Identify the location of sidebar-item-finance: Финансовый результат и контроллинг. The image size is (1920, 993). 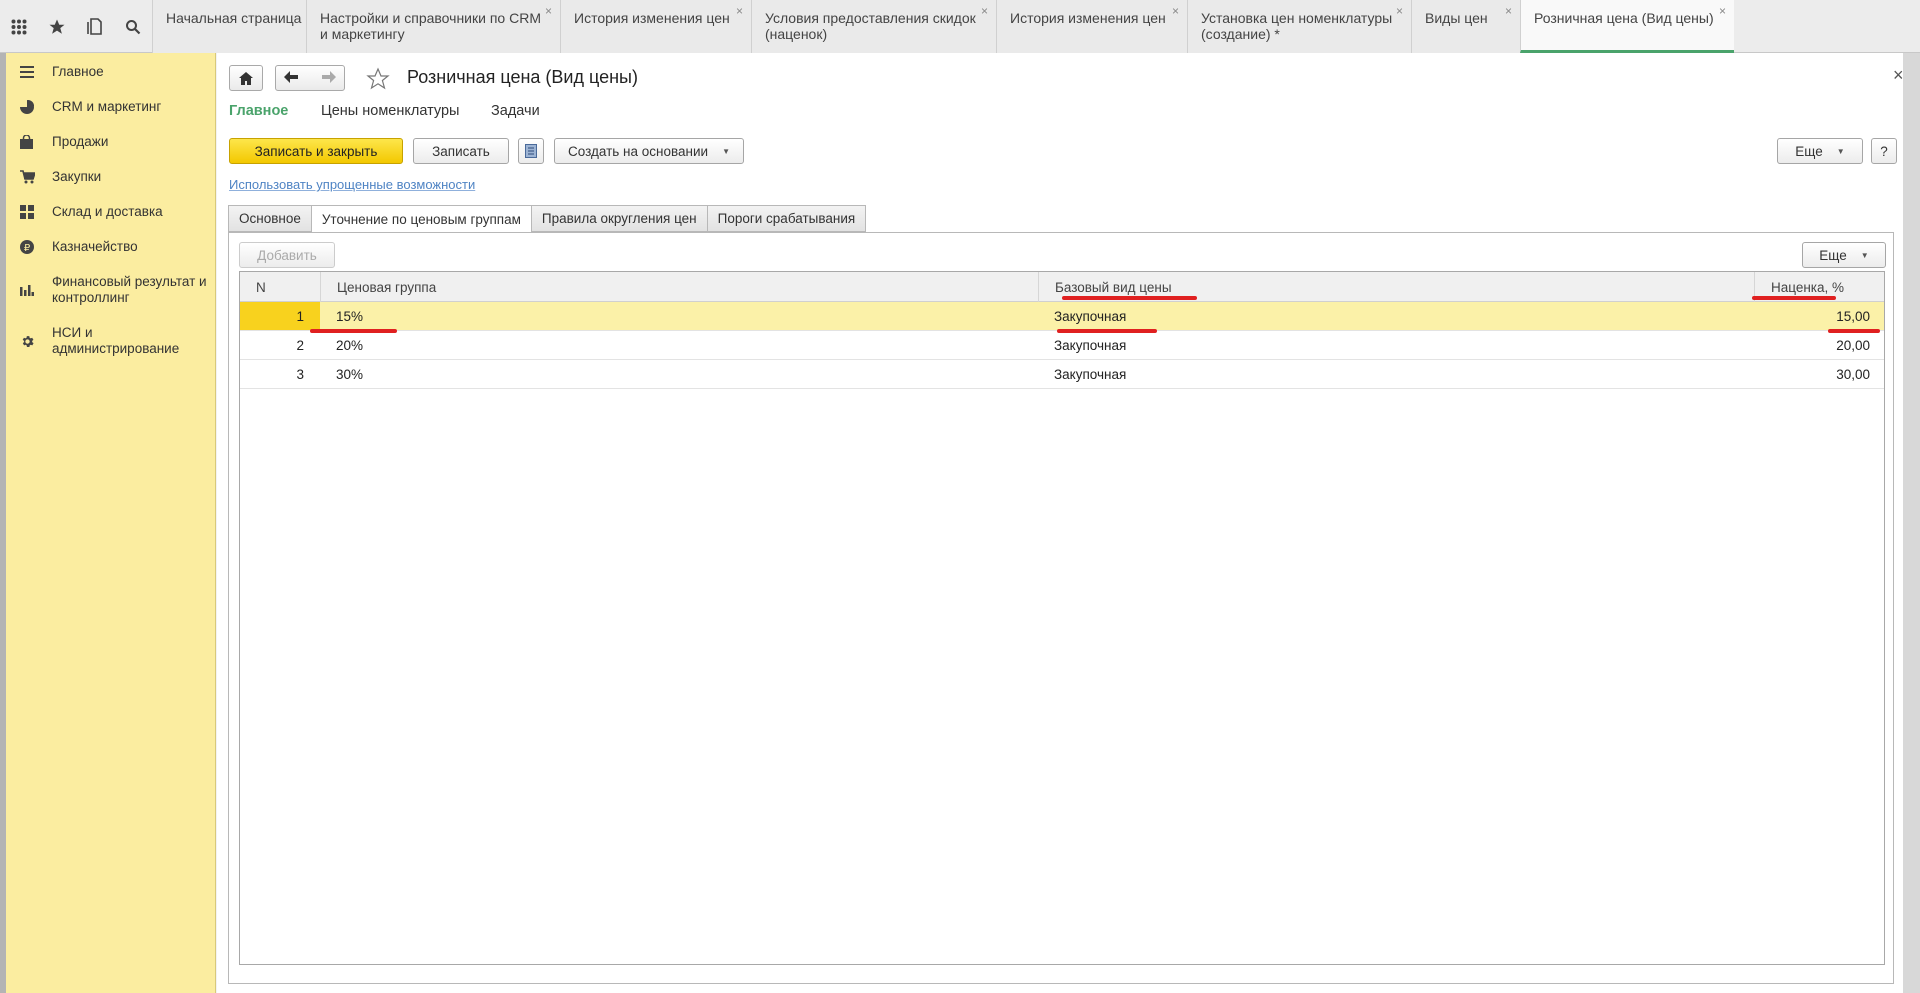
(116, 290).